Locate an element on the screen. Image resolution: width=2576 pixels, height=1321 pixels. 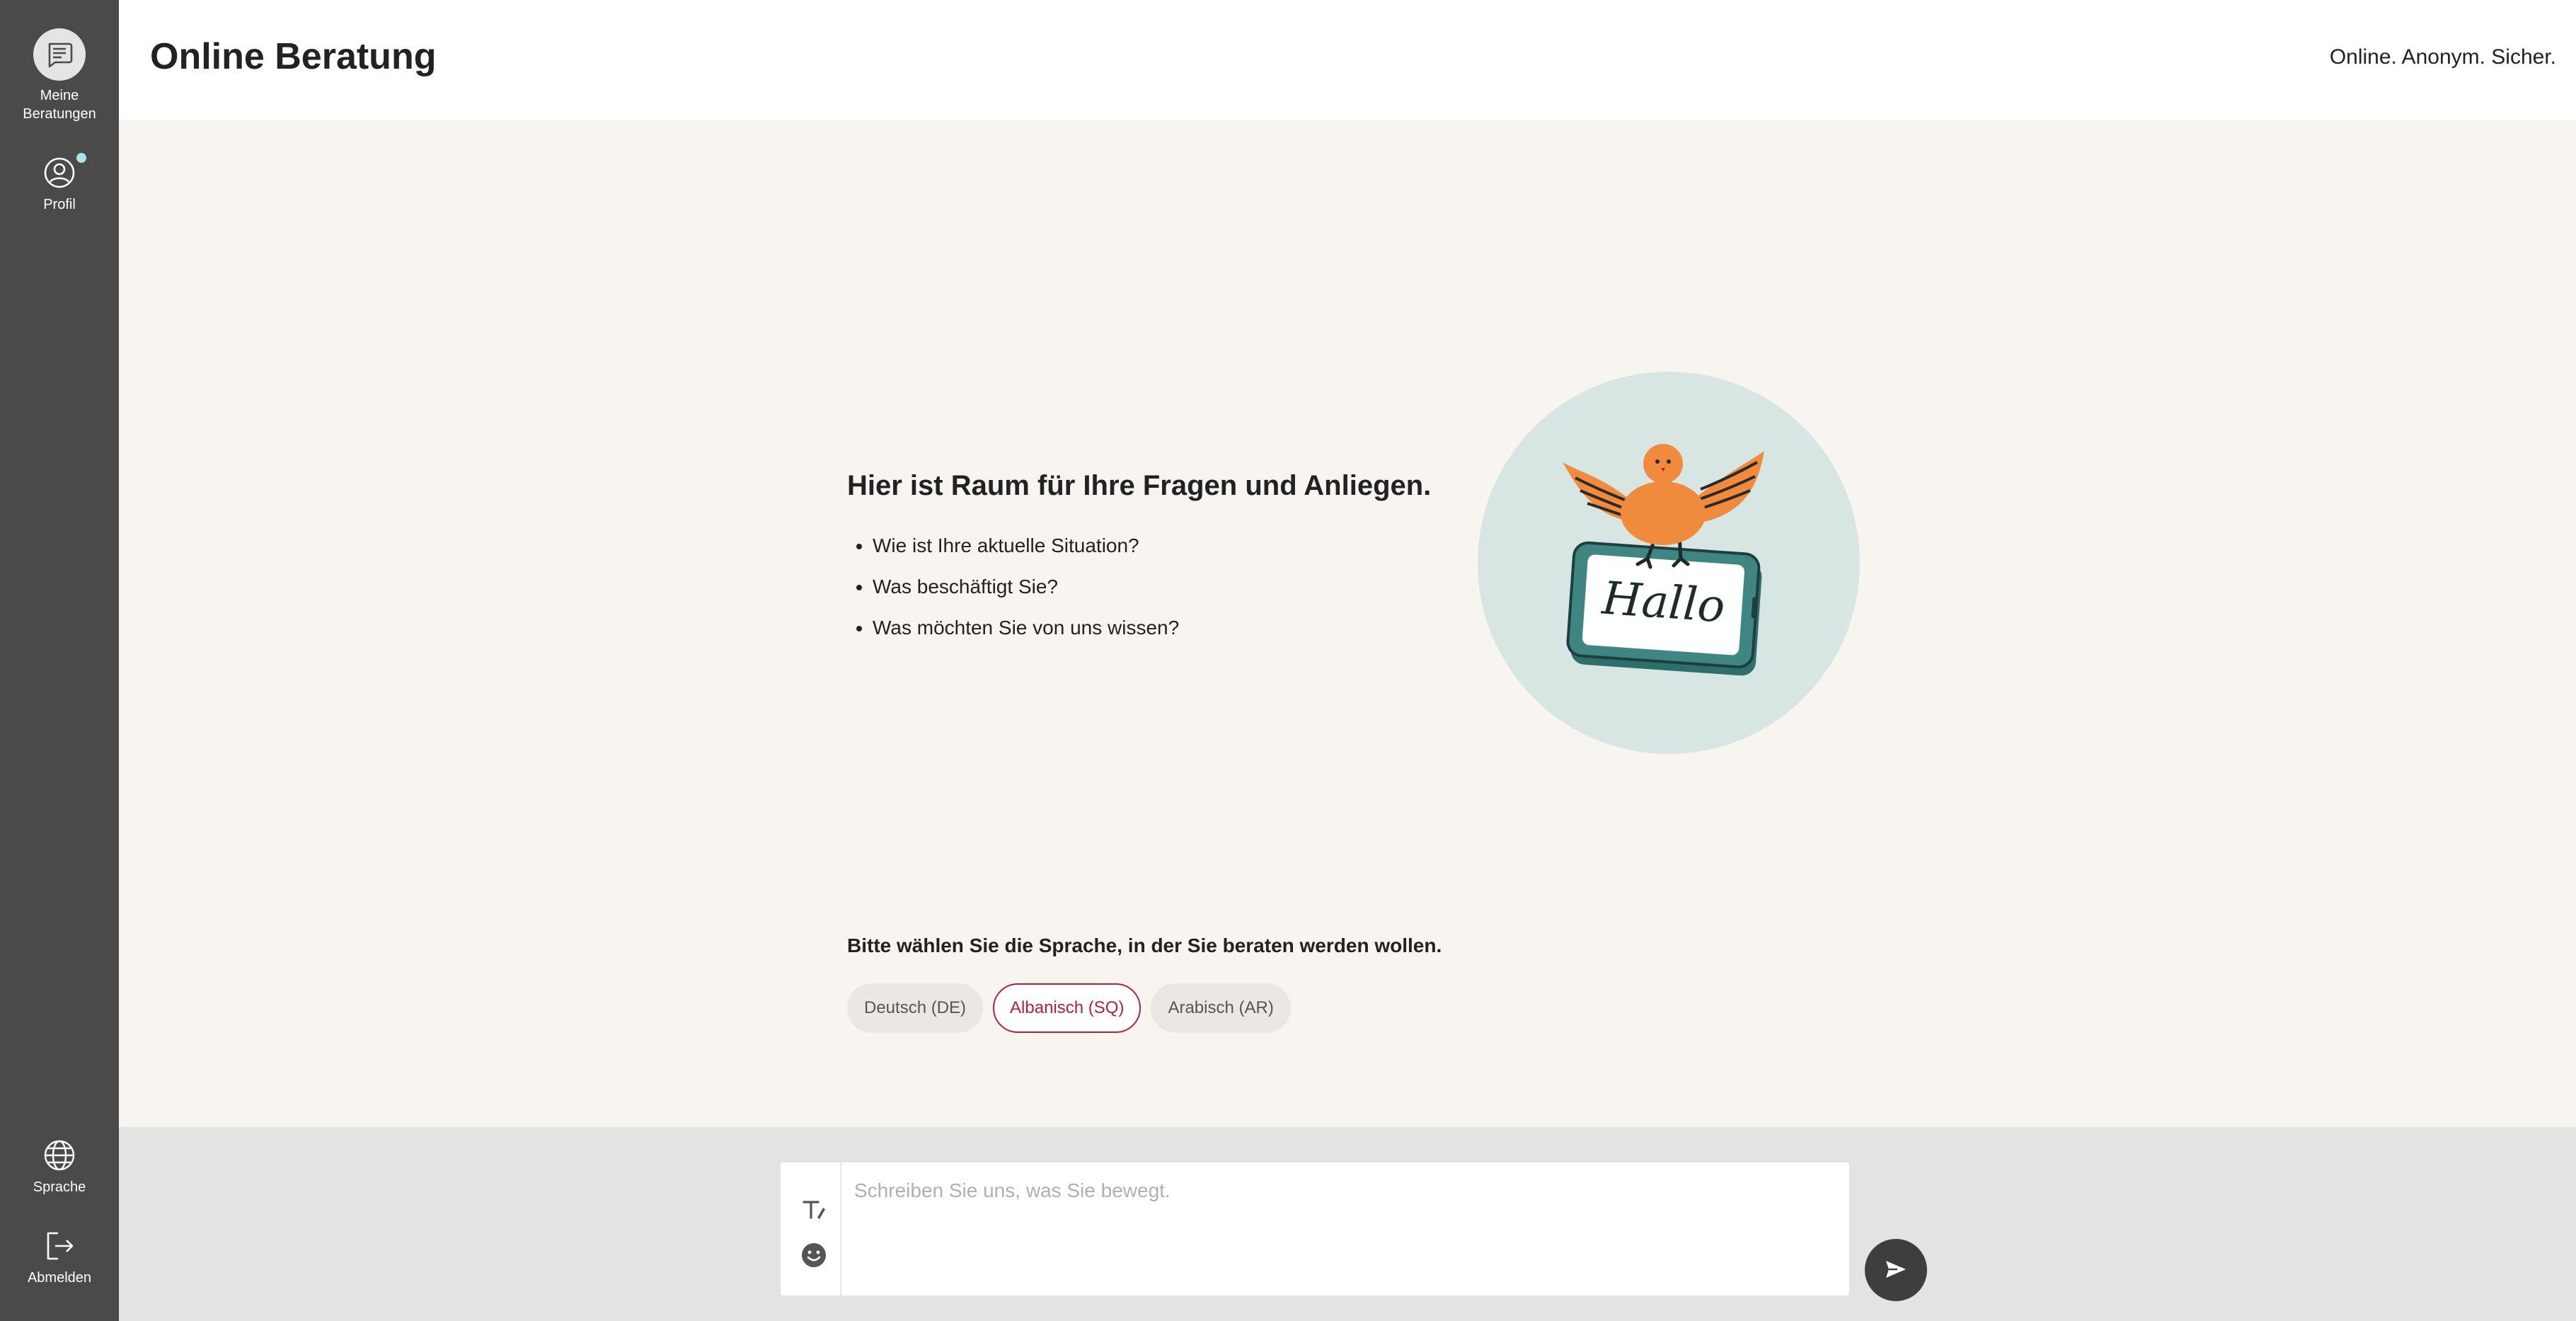
emoji-icon is located at coordinates (814, 1255).